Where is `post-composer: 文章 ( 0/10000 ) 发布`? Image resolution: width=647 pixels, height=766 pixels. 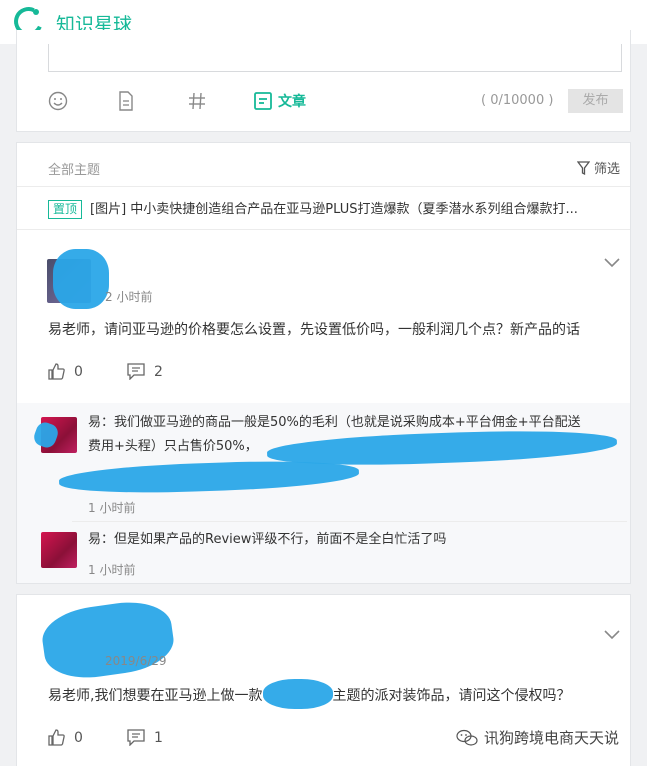
post-composer: 文章 ( 0/10000 ) 发布 is located at coordinates (323, 81).